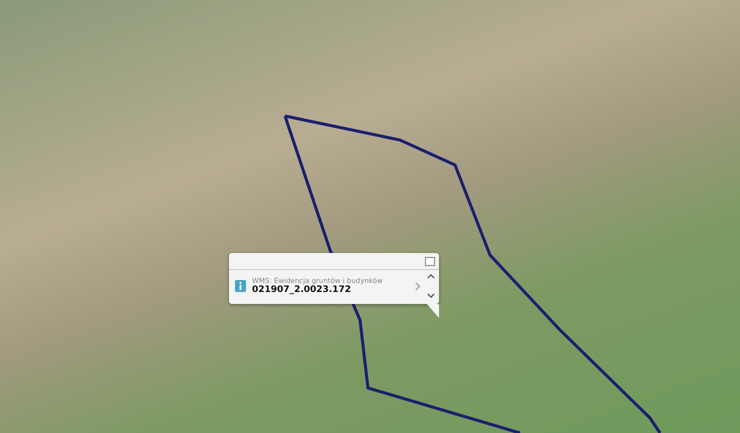 The image size is (740, 433). I want to click on parcel-id: 021907_2.0023.172, so click(302, 290).